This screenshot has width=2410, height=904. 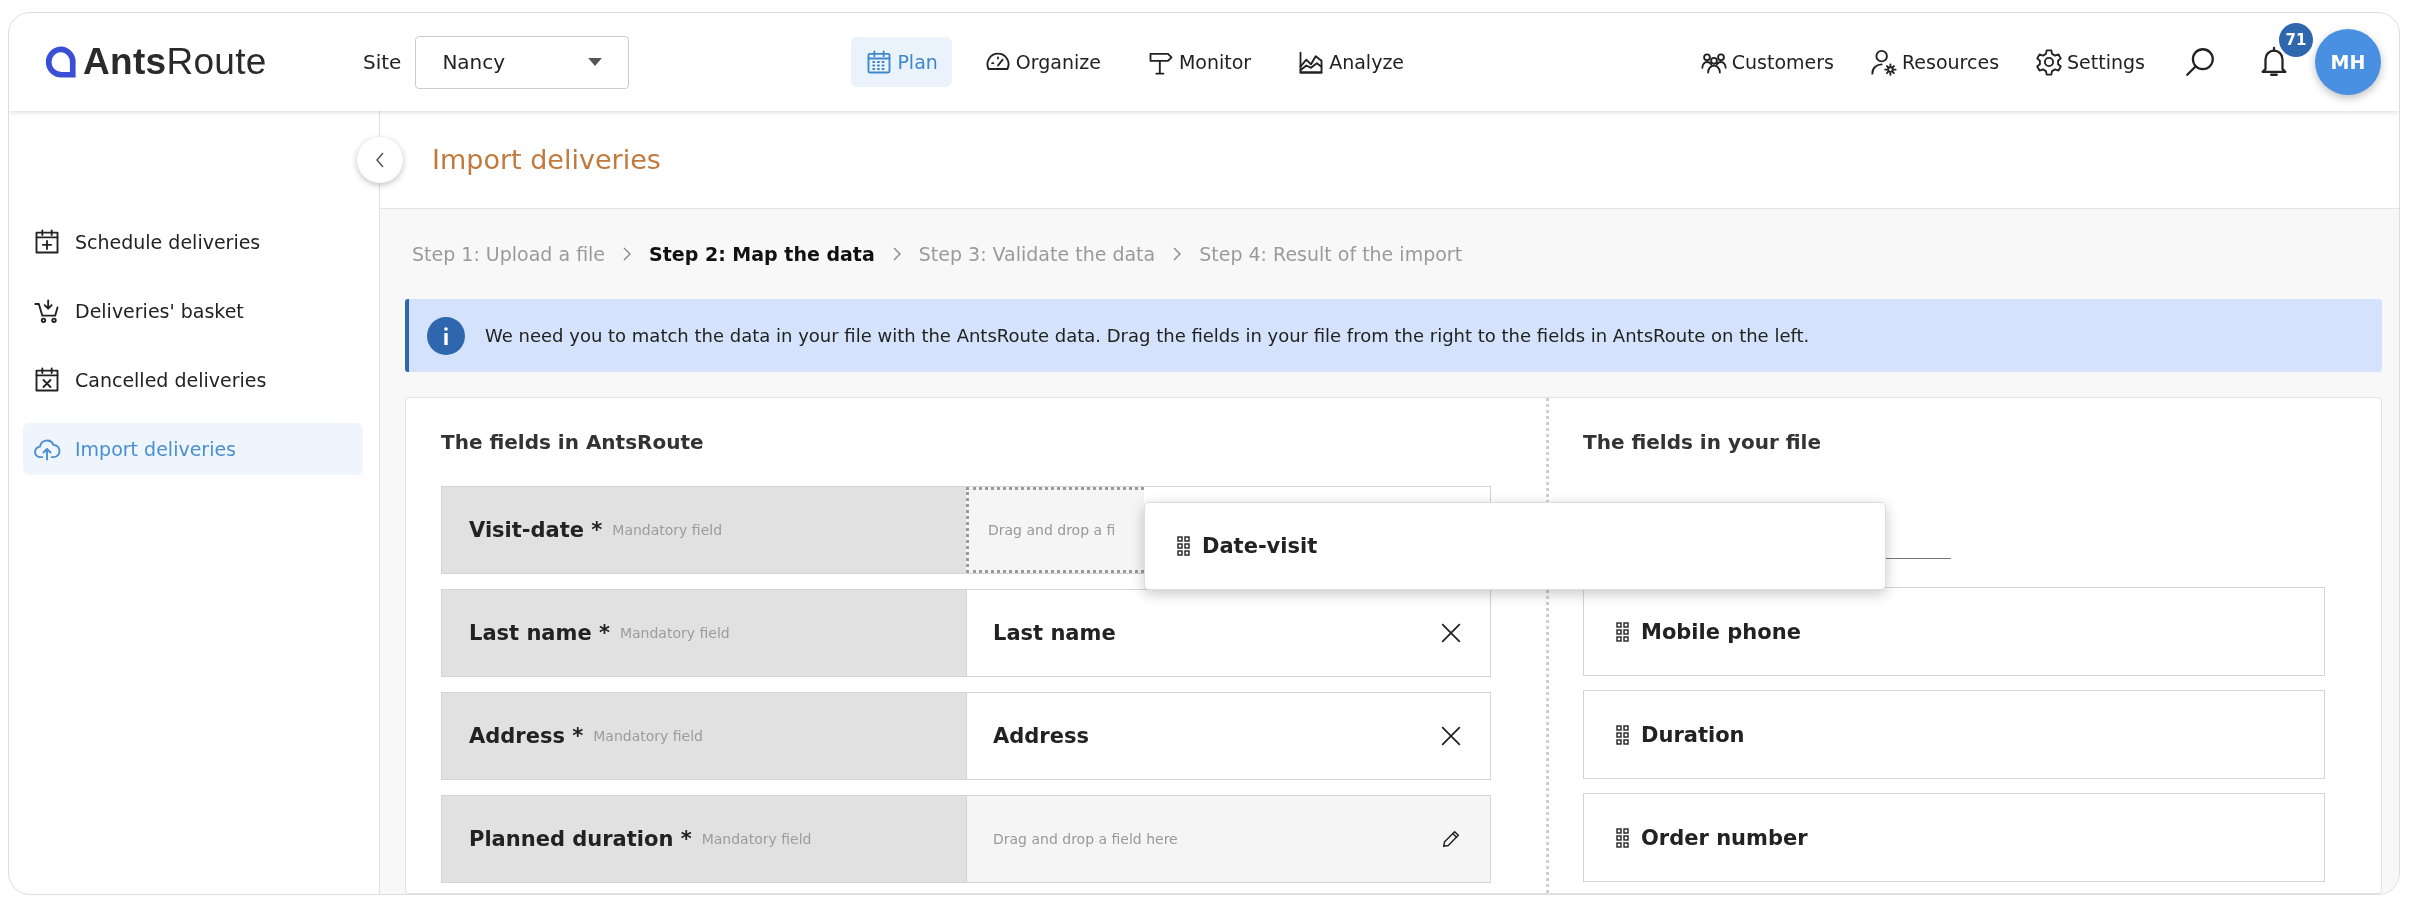 What do you see at coordinates (1724, 837) in the screenshot?
I see `file-field-name: Order number` at bounding box center [1724, 837].